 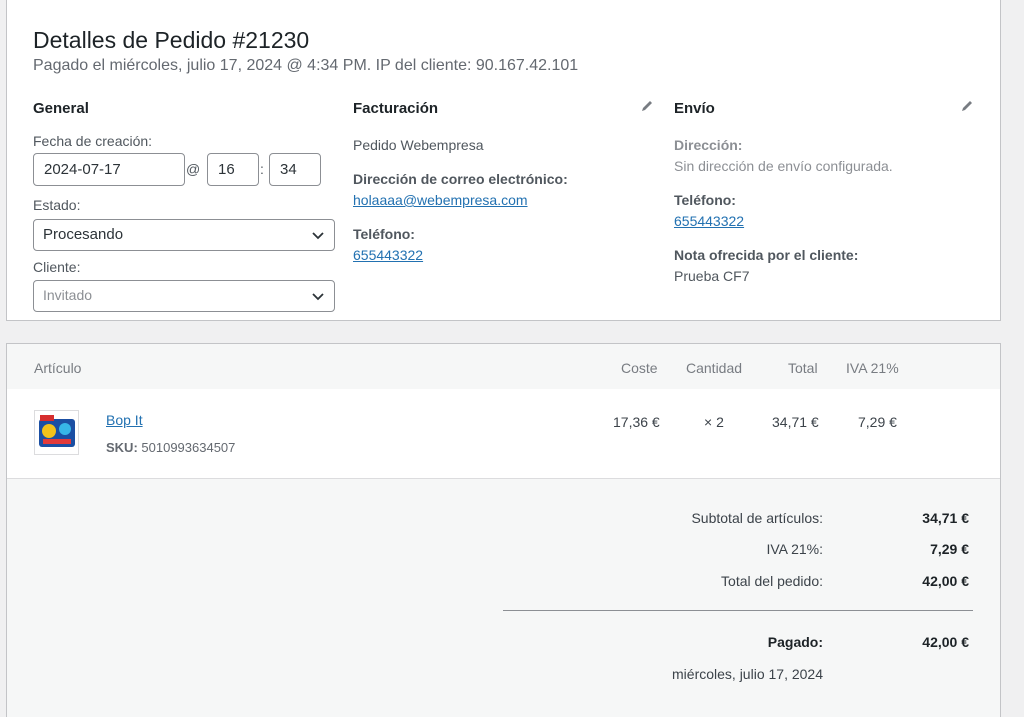 What do you see at coordinates (384, 234) in the screenshot?
I see `billing-phone-label: Teléfono:` at bounding box center [384, 234].